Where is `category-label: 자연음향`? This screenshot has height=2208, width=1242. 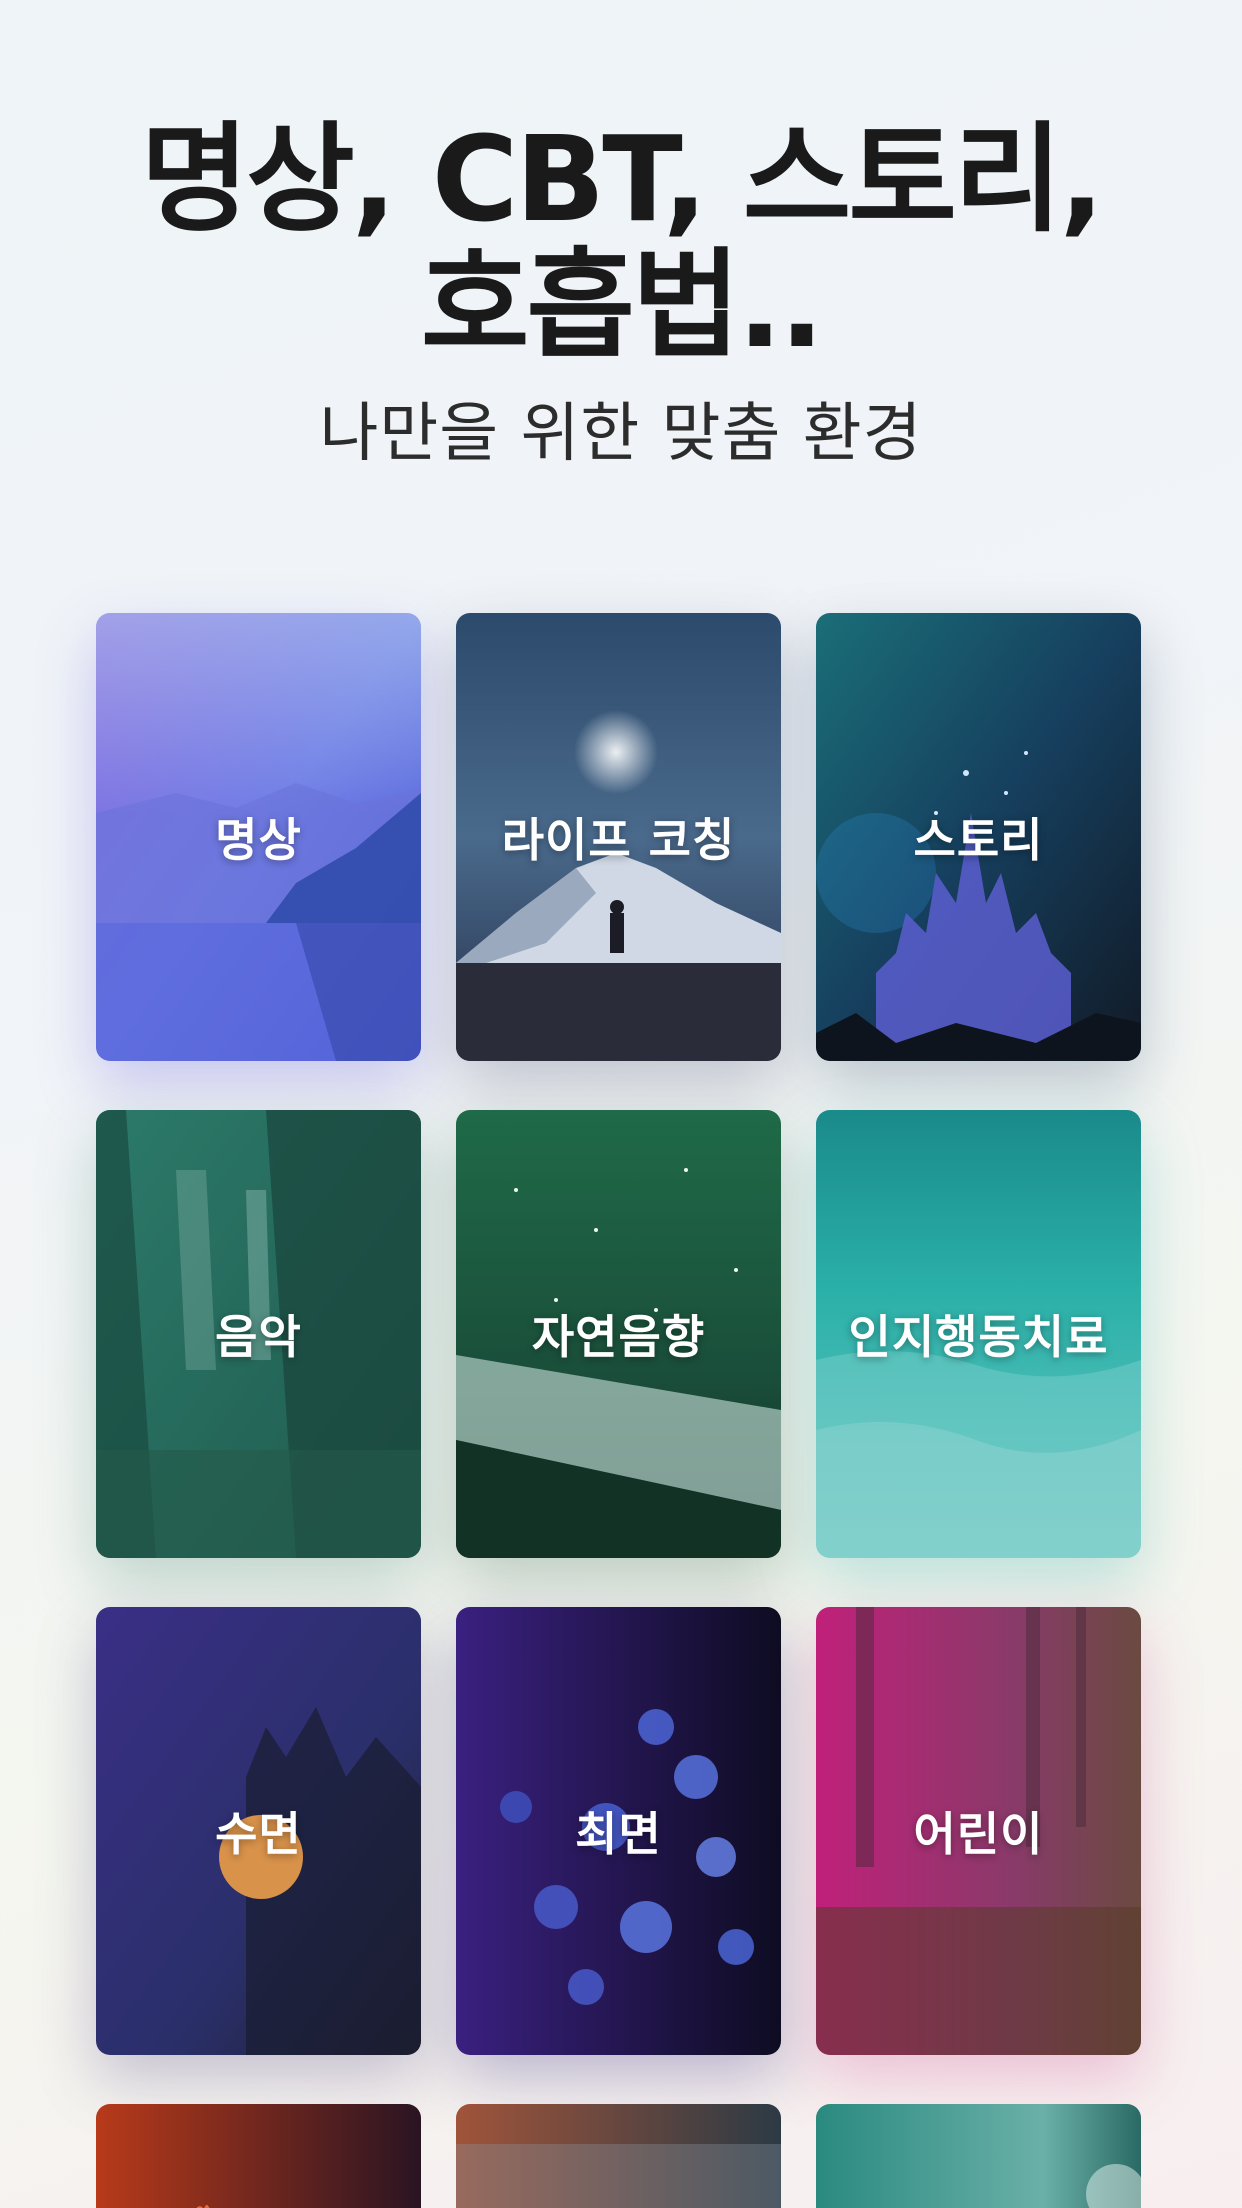 category-label: 자연음향 is located at coordinates (618, 1337).